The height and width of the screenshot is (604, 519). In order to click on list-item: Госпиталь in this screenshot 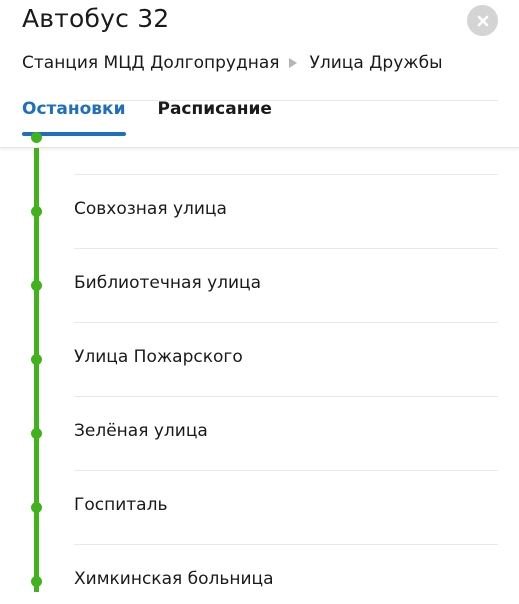, I will do `click(259, 507)`.